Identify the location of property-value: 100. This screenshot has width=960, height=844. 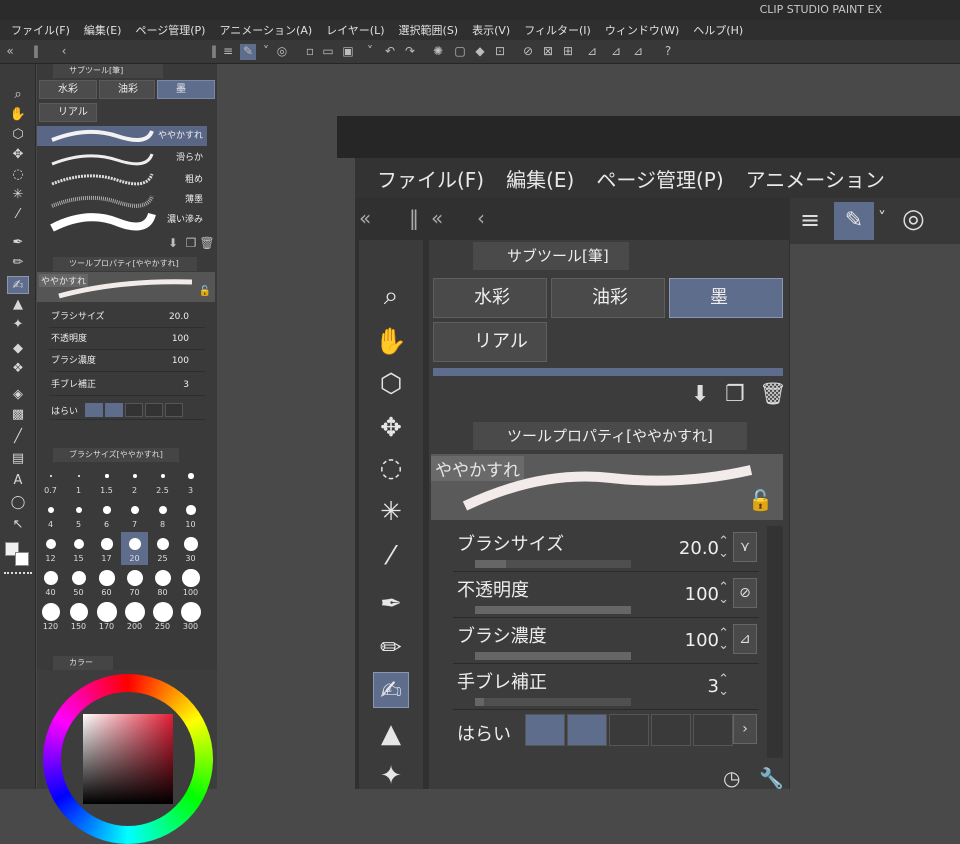
(180, 339).